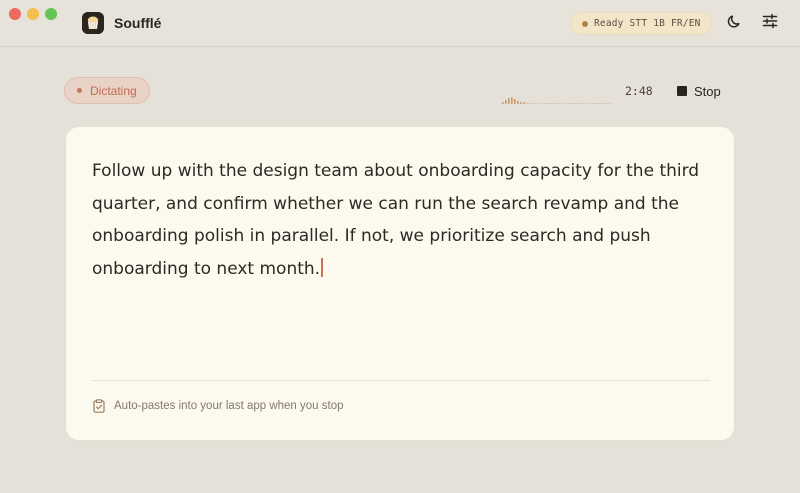  I want to click on recording-dot, so click(79, 90).